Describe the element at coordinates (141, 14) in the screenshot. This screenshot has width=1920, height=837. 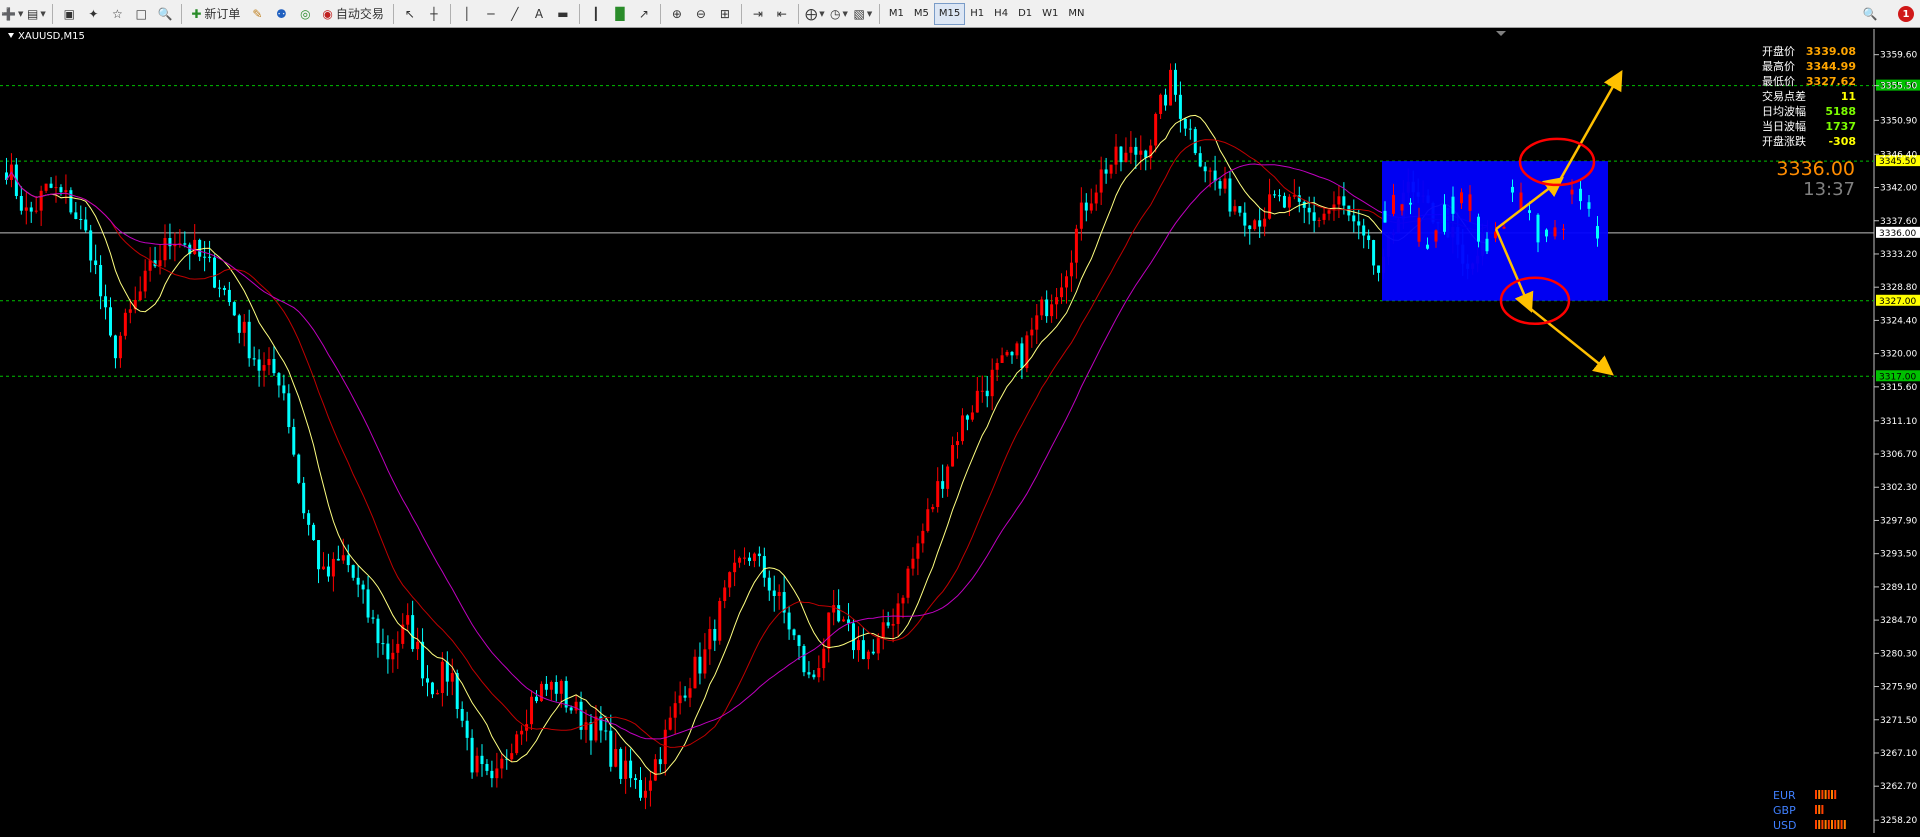
I see `terminal-icon: □` at that location.